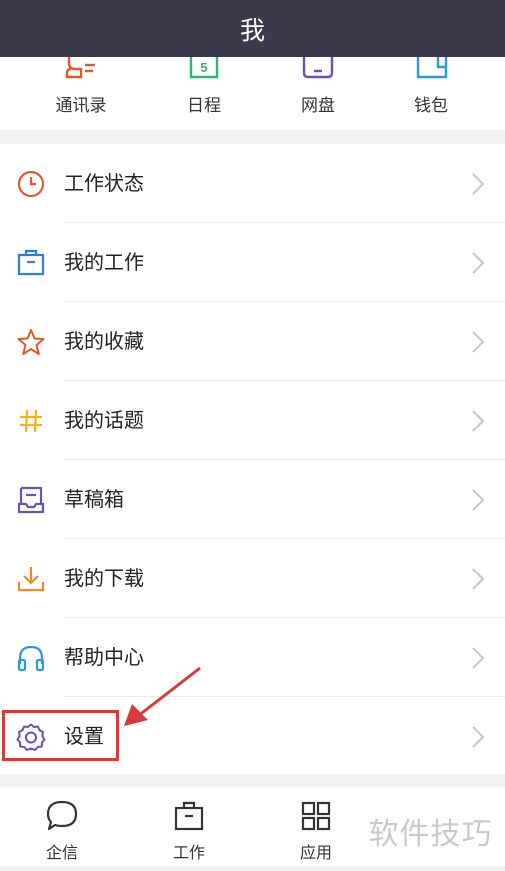 This screenshot has height=871, width=505. Describe the element at coordinates (315, 852) in the screenshot. I see `tab-label: 应用` at that location.